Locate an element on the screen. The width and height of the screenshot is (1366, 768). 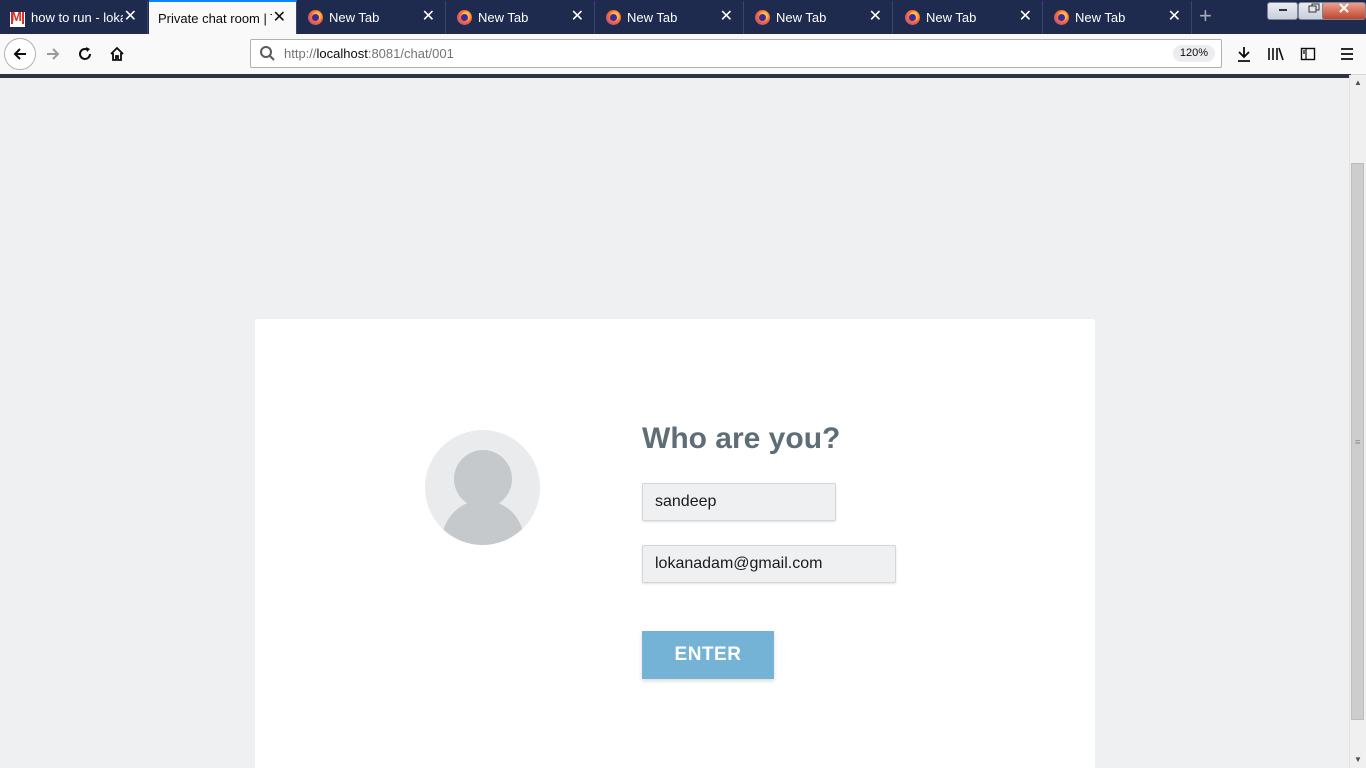
sidebar-button is located at coordinates (1308, 54).